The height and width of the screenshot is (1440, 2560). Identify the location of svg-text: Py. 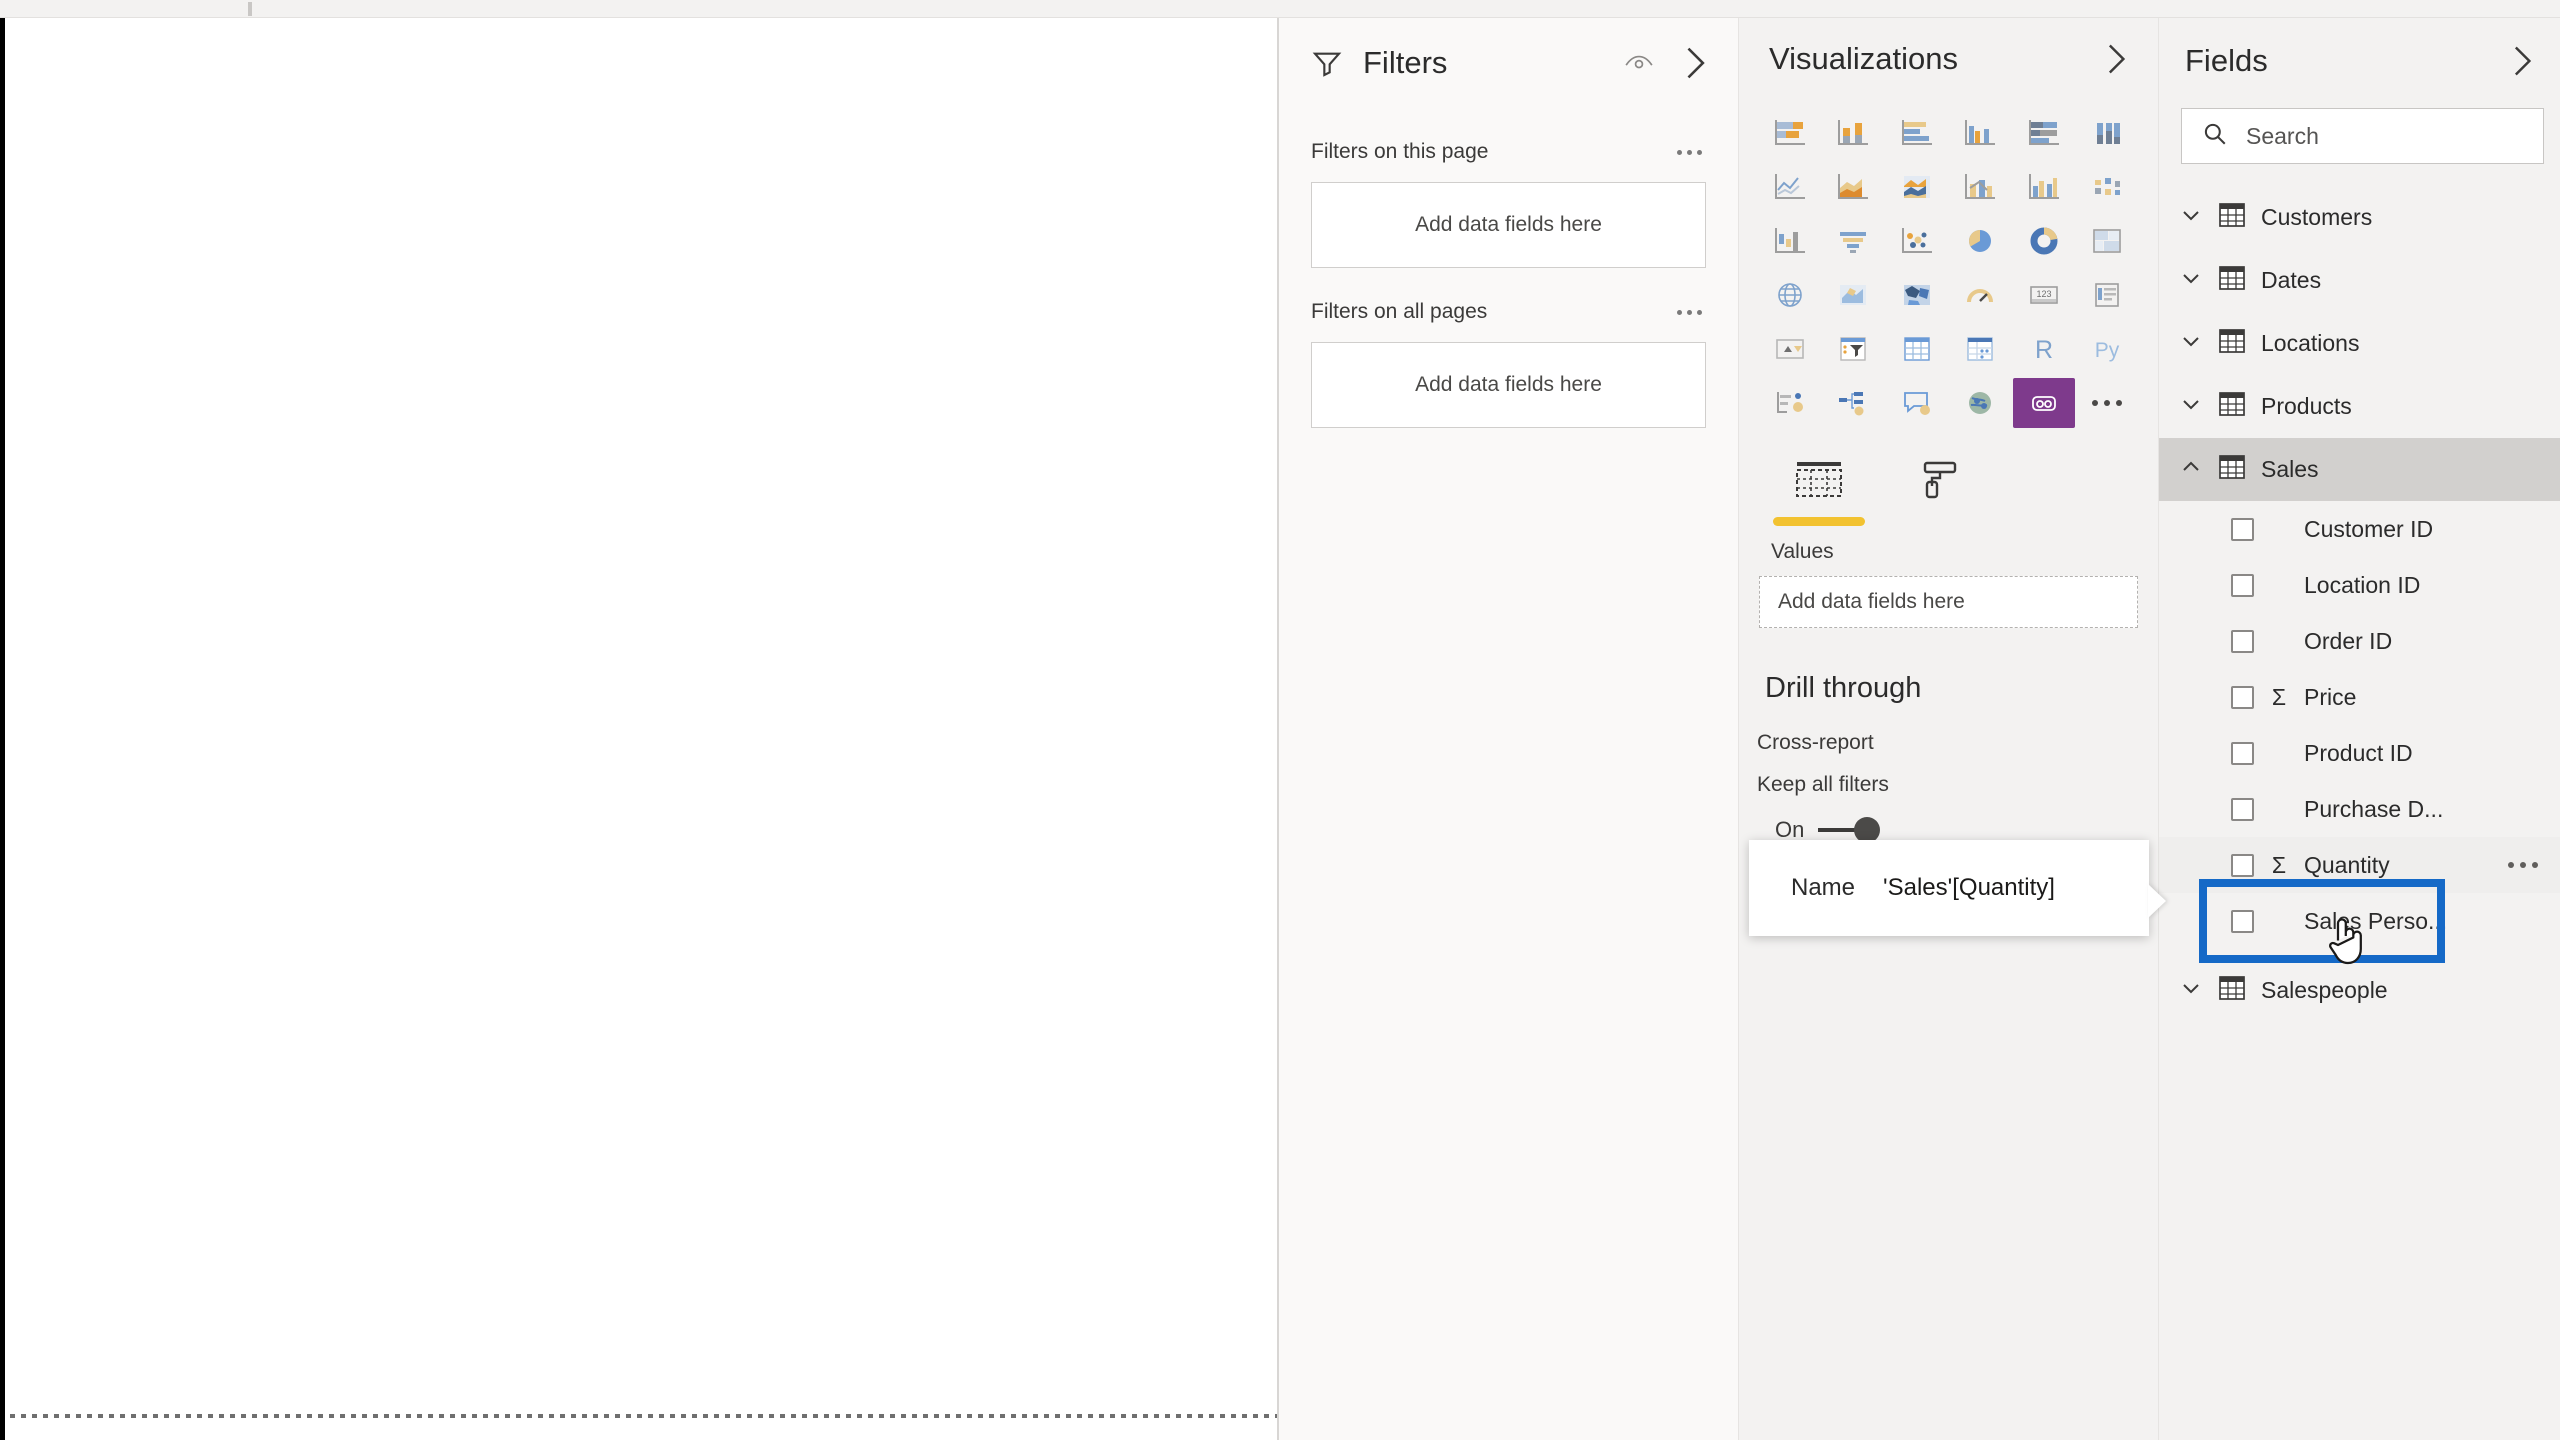
(2107, 350).